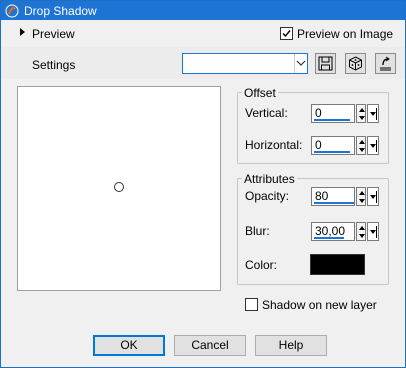 This screenshot has width=406, height=368. Describe the element at coordinates (337, 264) in the screenshot. I see `color-swatch` at that location.